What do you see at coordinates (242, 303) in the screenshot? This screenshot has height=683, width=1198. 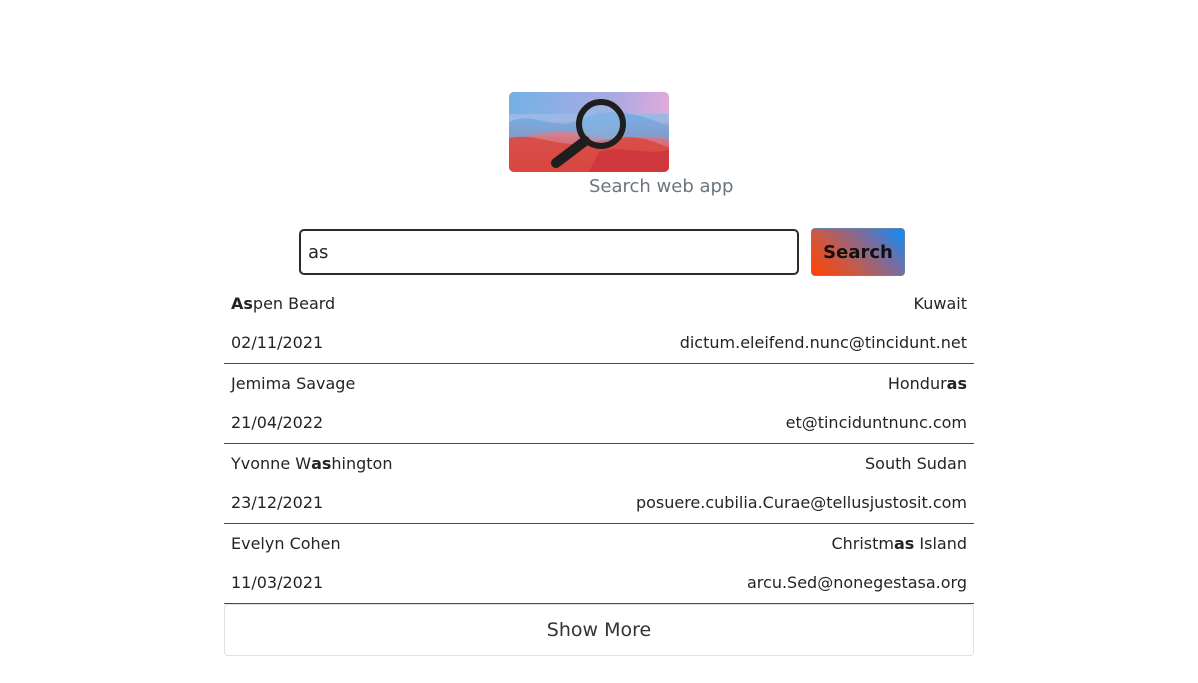 I see `match-highlight: As` at bounding box center [242, 303].